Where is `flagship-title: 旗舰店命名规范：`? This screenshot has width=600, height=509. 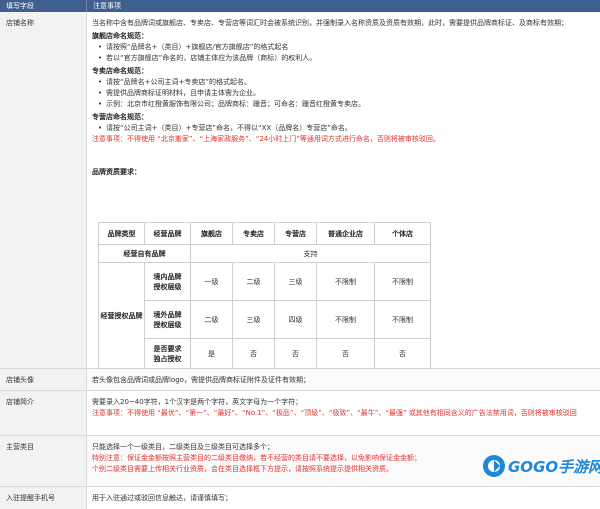 flagship-title: 旗舰店命名规范： is located at coordinates (120, 36).